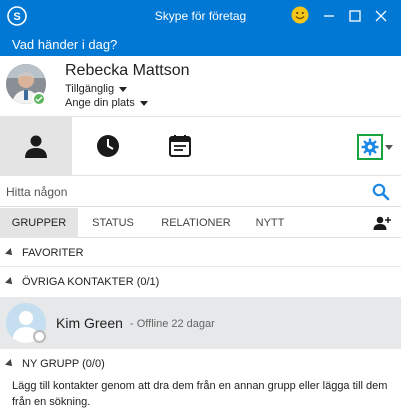  What do you see at coordinates (127, 70) in the screenshot?
I see `user-name: Rebecka Mattson` at bounding box center [127, 70].